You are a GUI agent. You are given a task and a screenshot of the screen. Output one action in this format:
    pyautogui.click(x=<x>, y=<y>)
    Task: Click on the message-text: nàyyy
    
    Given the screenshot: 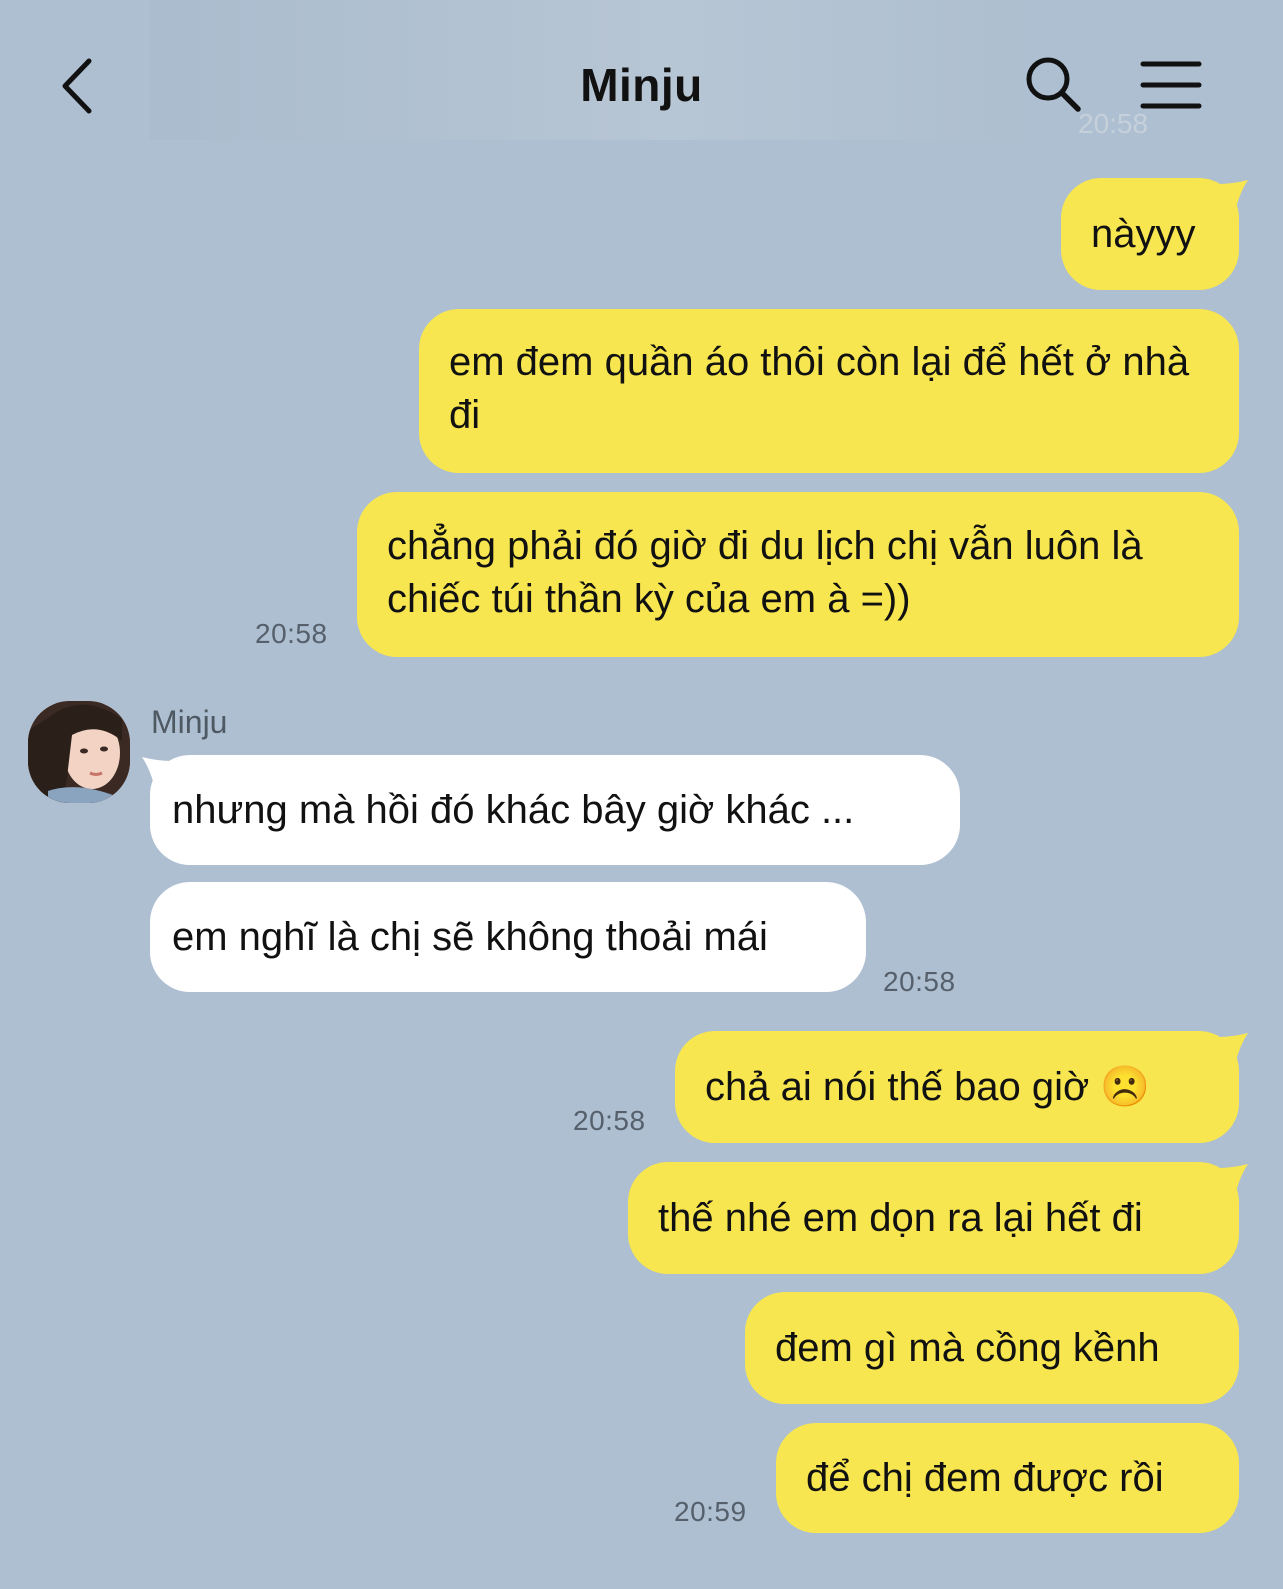 What is the action you would take?
    pyautogui.click(x=1143, y=233)
    